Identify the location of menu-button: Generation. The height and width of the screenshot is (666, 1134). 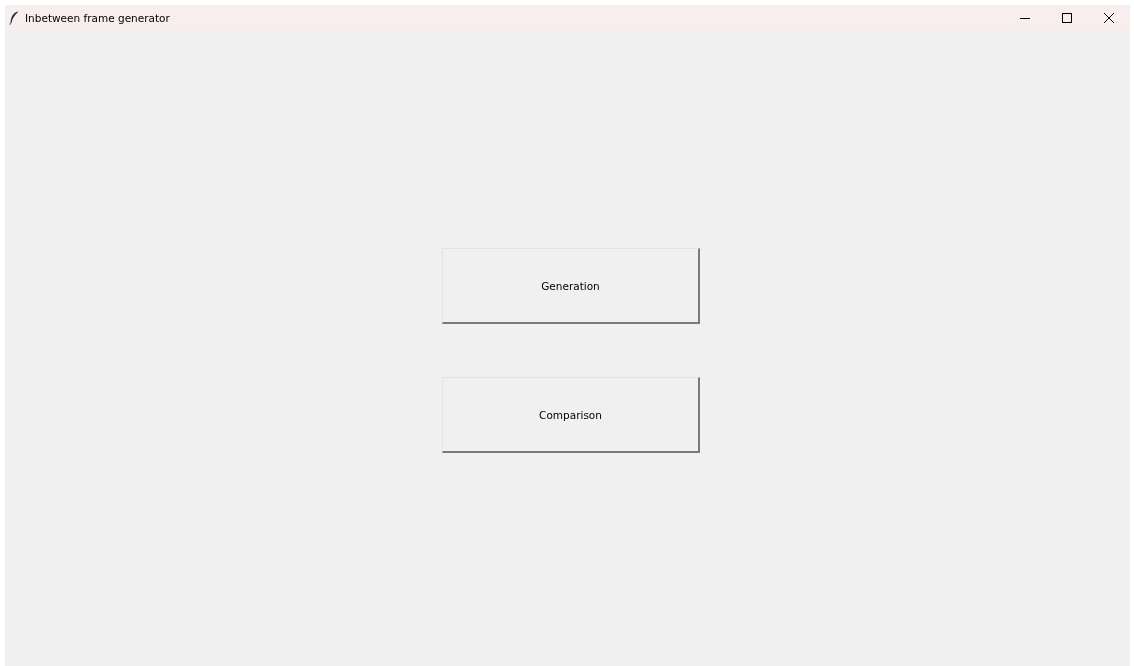
(571, 286).